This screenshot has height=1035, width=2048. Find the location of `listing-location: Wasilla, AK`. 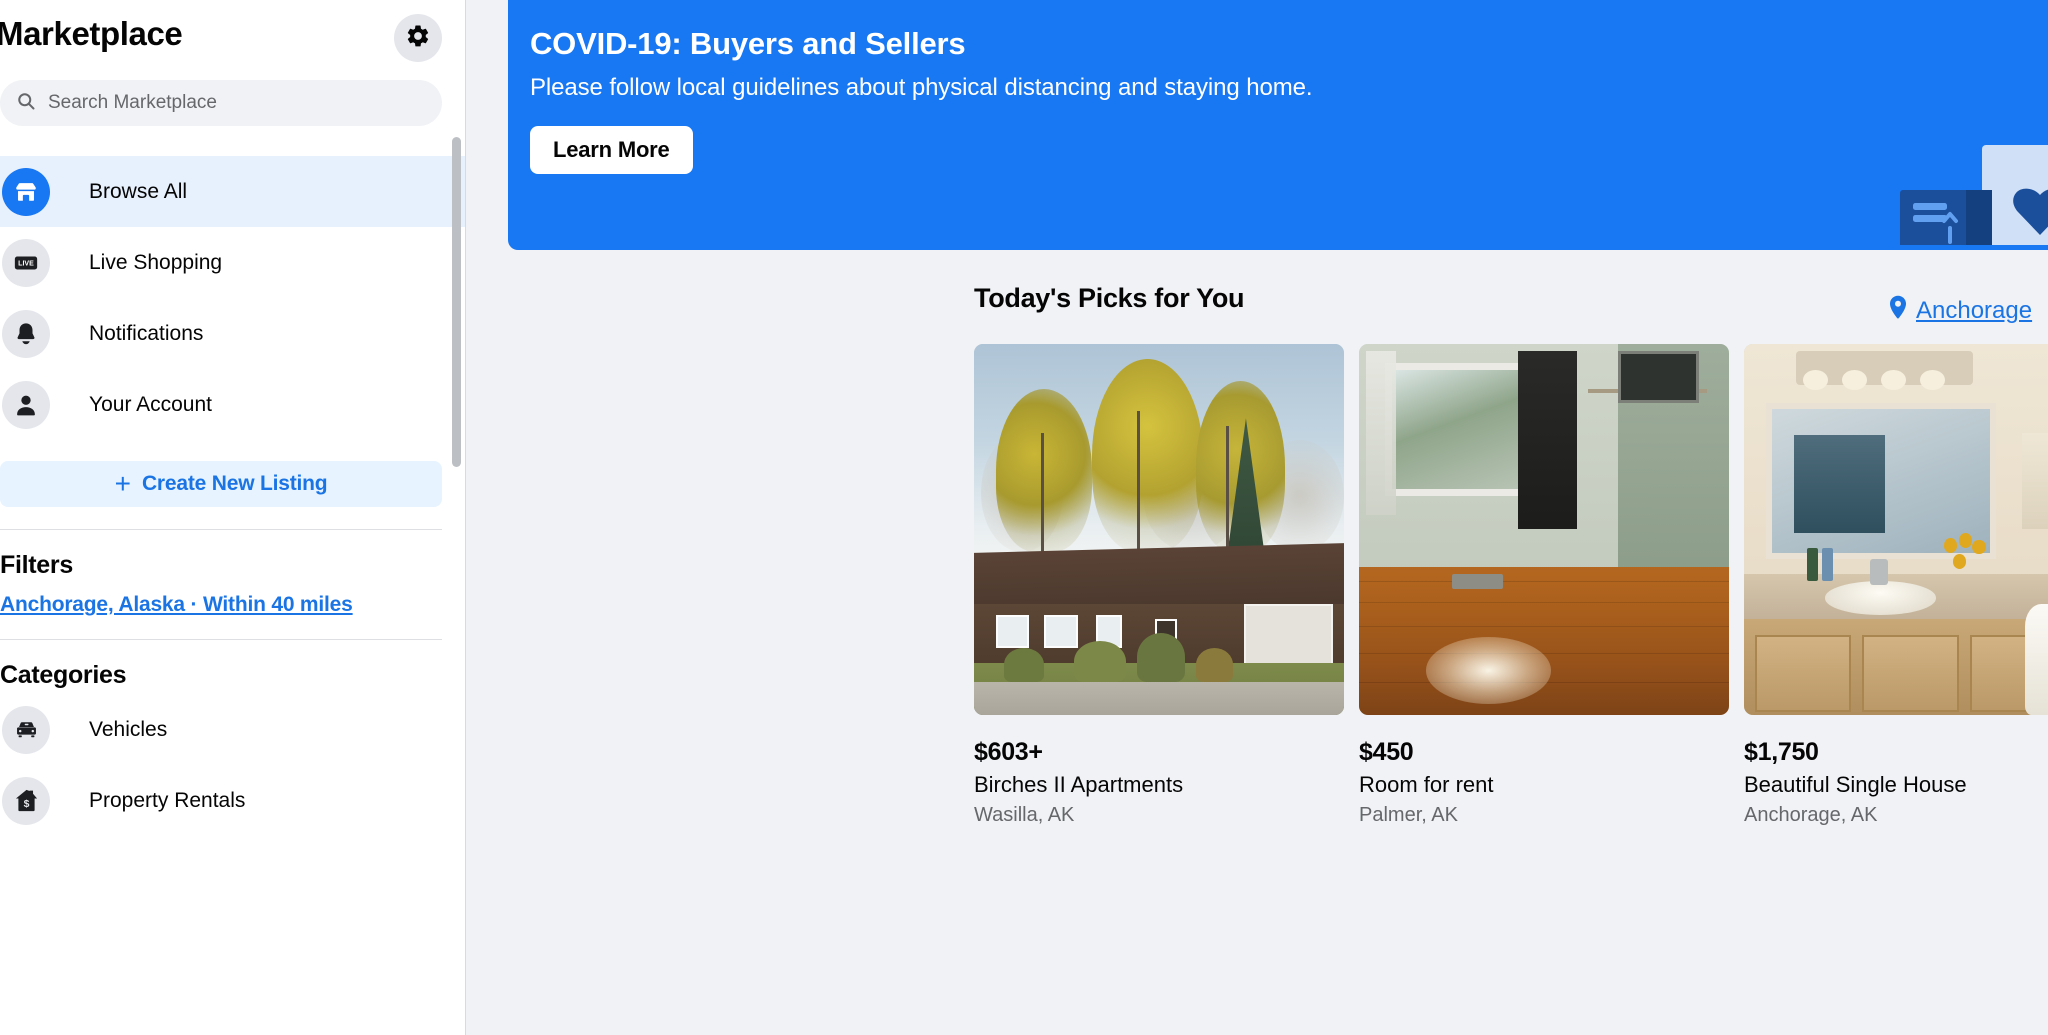

listing-location: Wasilla, AK is located at coordinates (1024, 815).